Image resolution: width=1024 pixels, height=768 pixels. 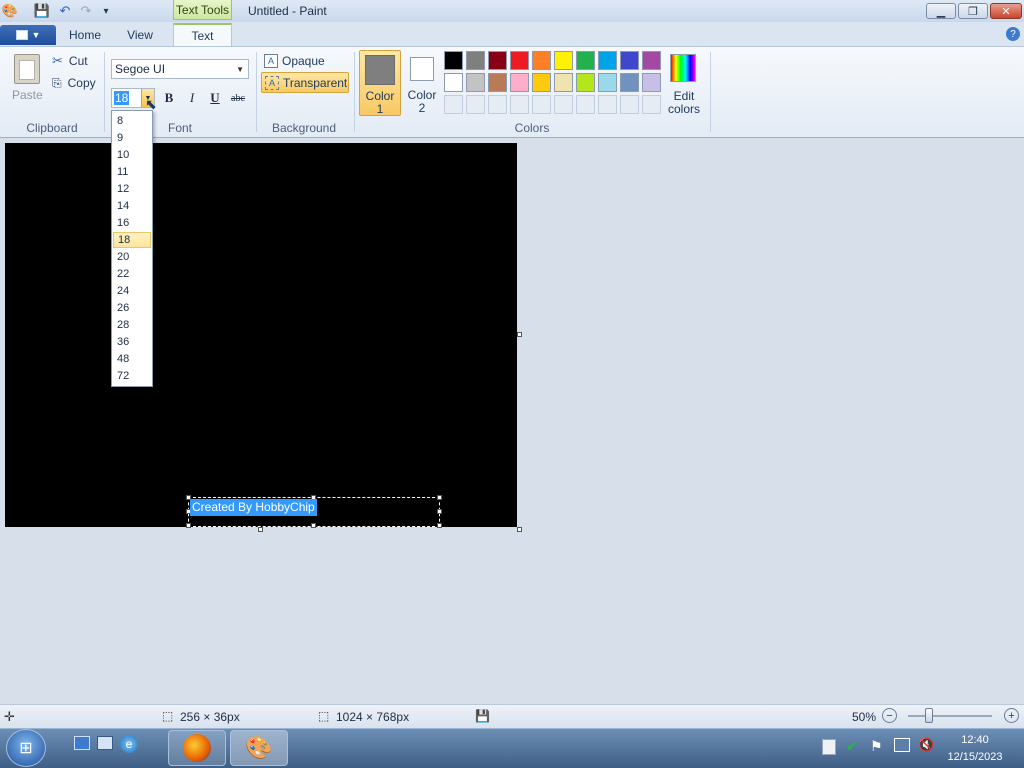 I want to click on font-size-option-14: 14, so click(x=132, y=206).